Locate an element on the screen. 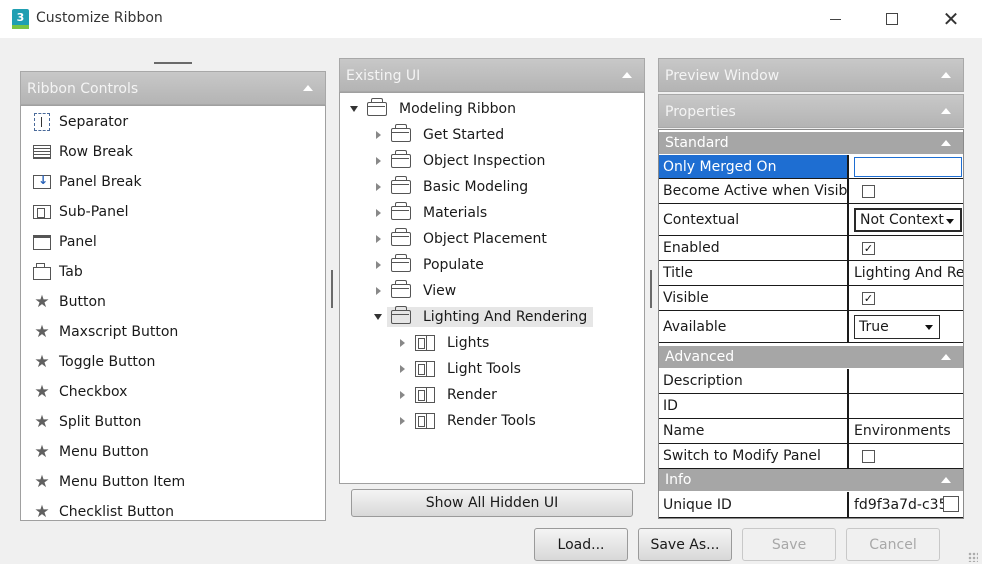 The height and width of the screenshot is (564, 982). title-field: Lighting And Re is located at coordinates (907, 273).